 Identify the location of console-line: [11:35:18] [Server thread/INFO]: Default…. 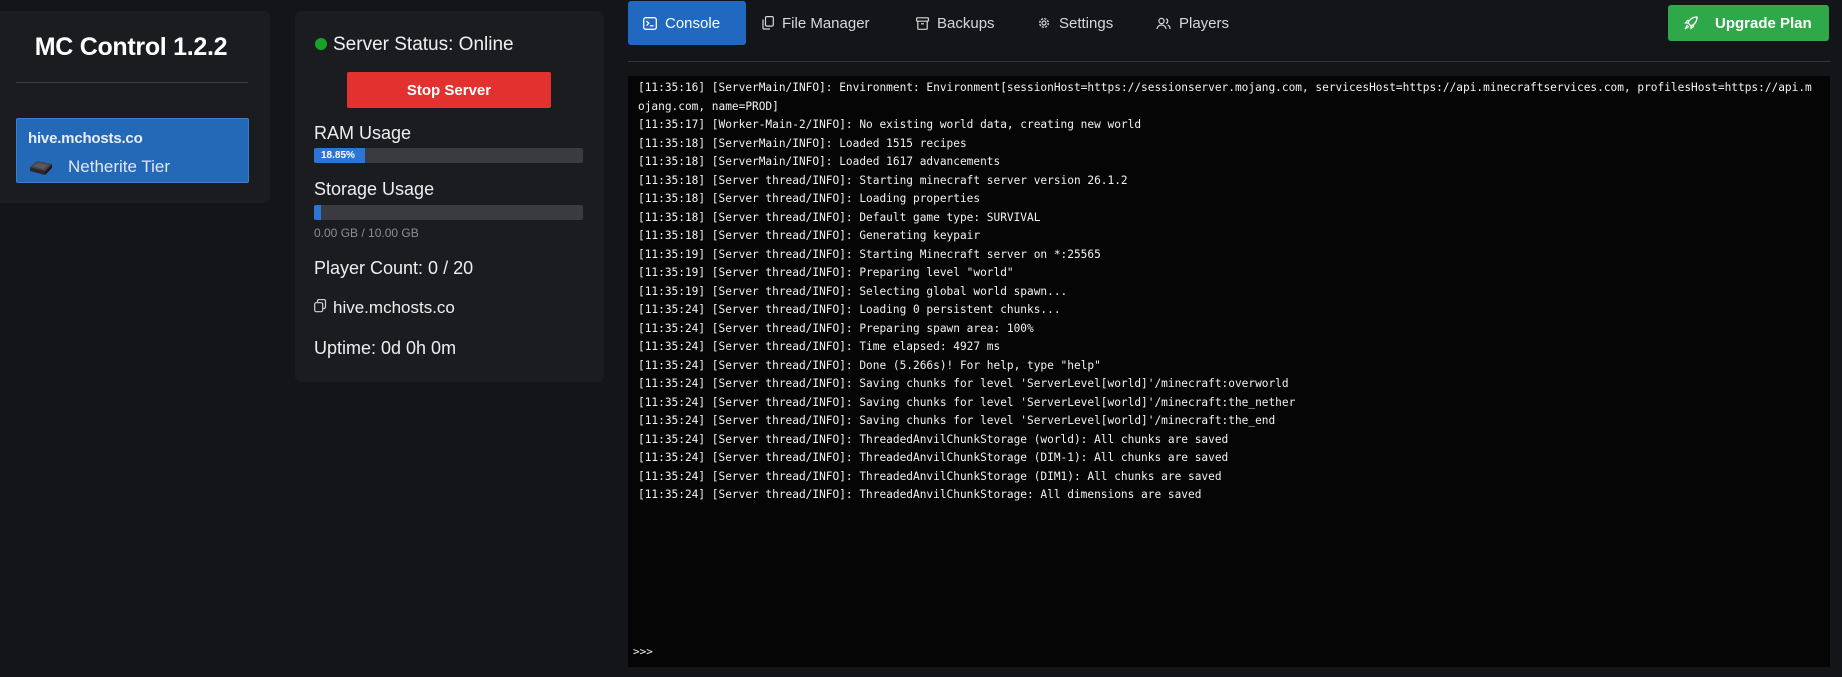
(839, 217).